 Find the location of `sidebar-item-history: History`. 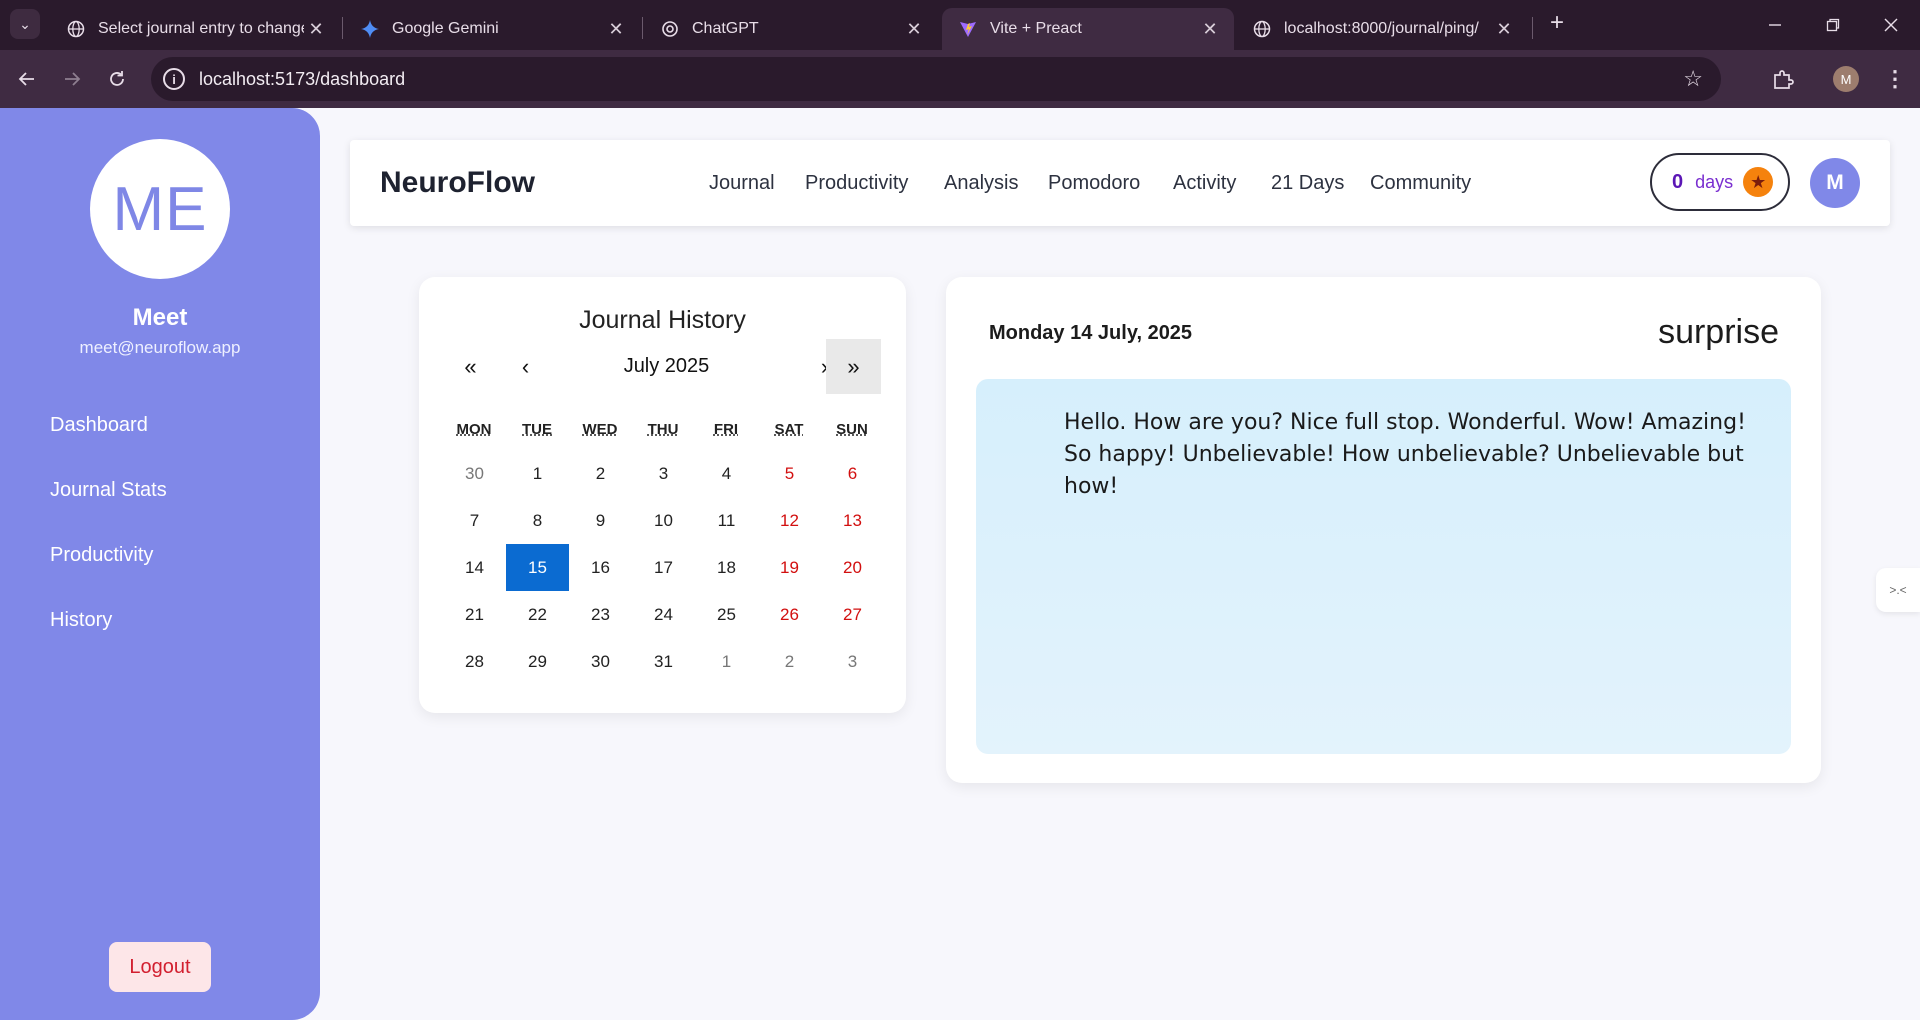

sidebar-item-history: History is located at coordinates (81, 620).